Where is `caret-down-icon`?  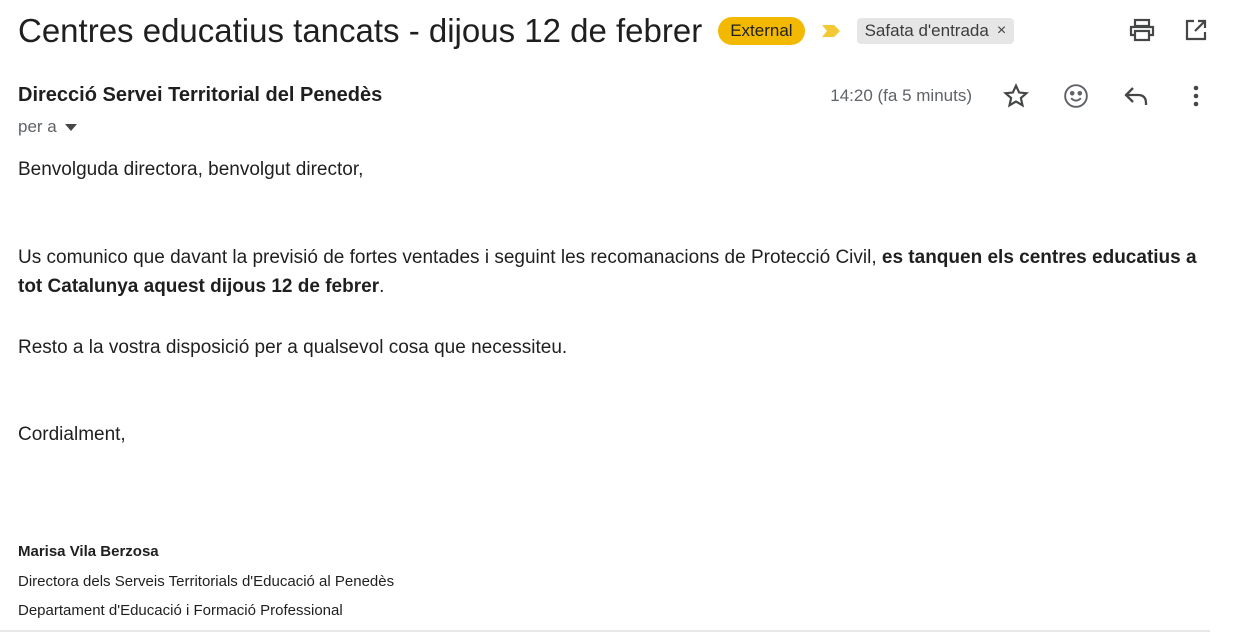 caret-down-icon is located at coordinates (70, 127).